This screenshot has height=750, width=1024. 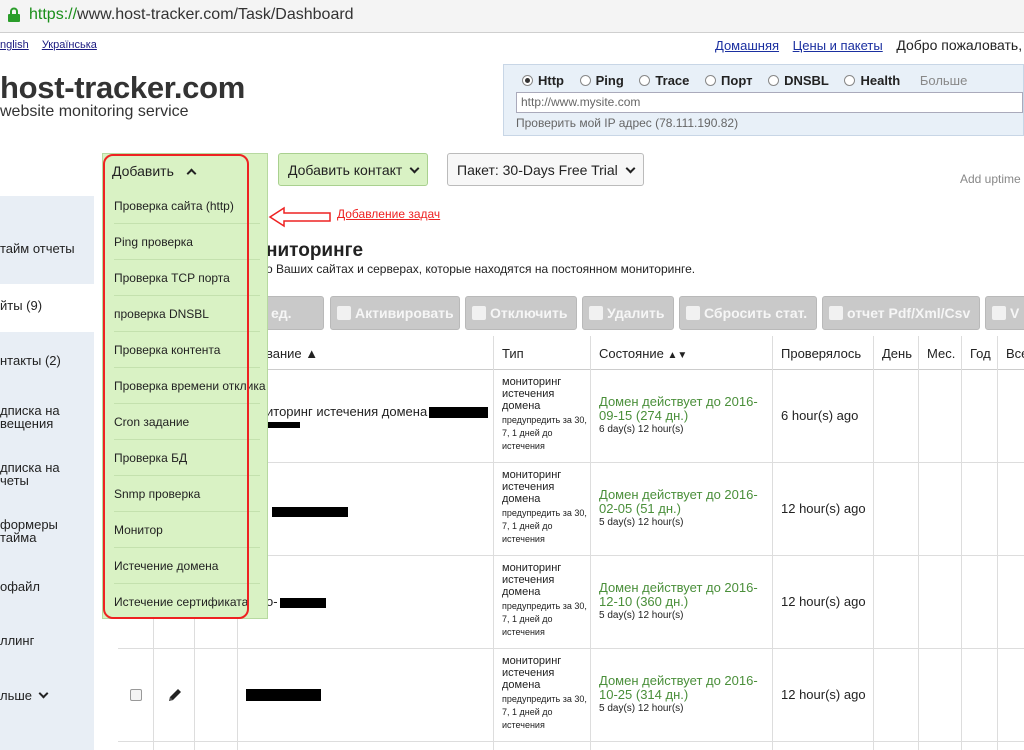 I want to click on row-checkbox, so click(x=136, y=695).